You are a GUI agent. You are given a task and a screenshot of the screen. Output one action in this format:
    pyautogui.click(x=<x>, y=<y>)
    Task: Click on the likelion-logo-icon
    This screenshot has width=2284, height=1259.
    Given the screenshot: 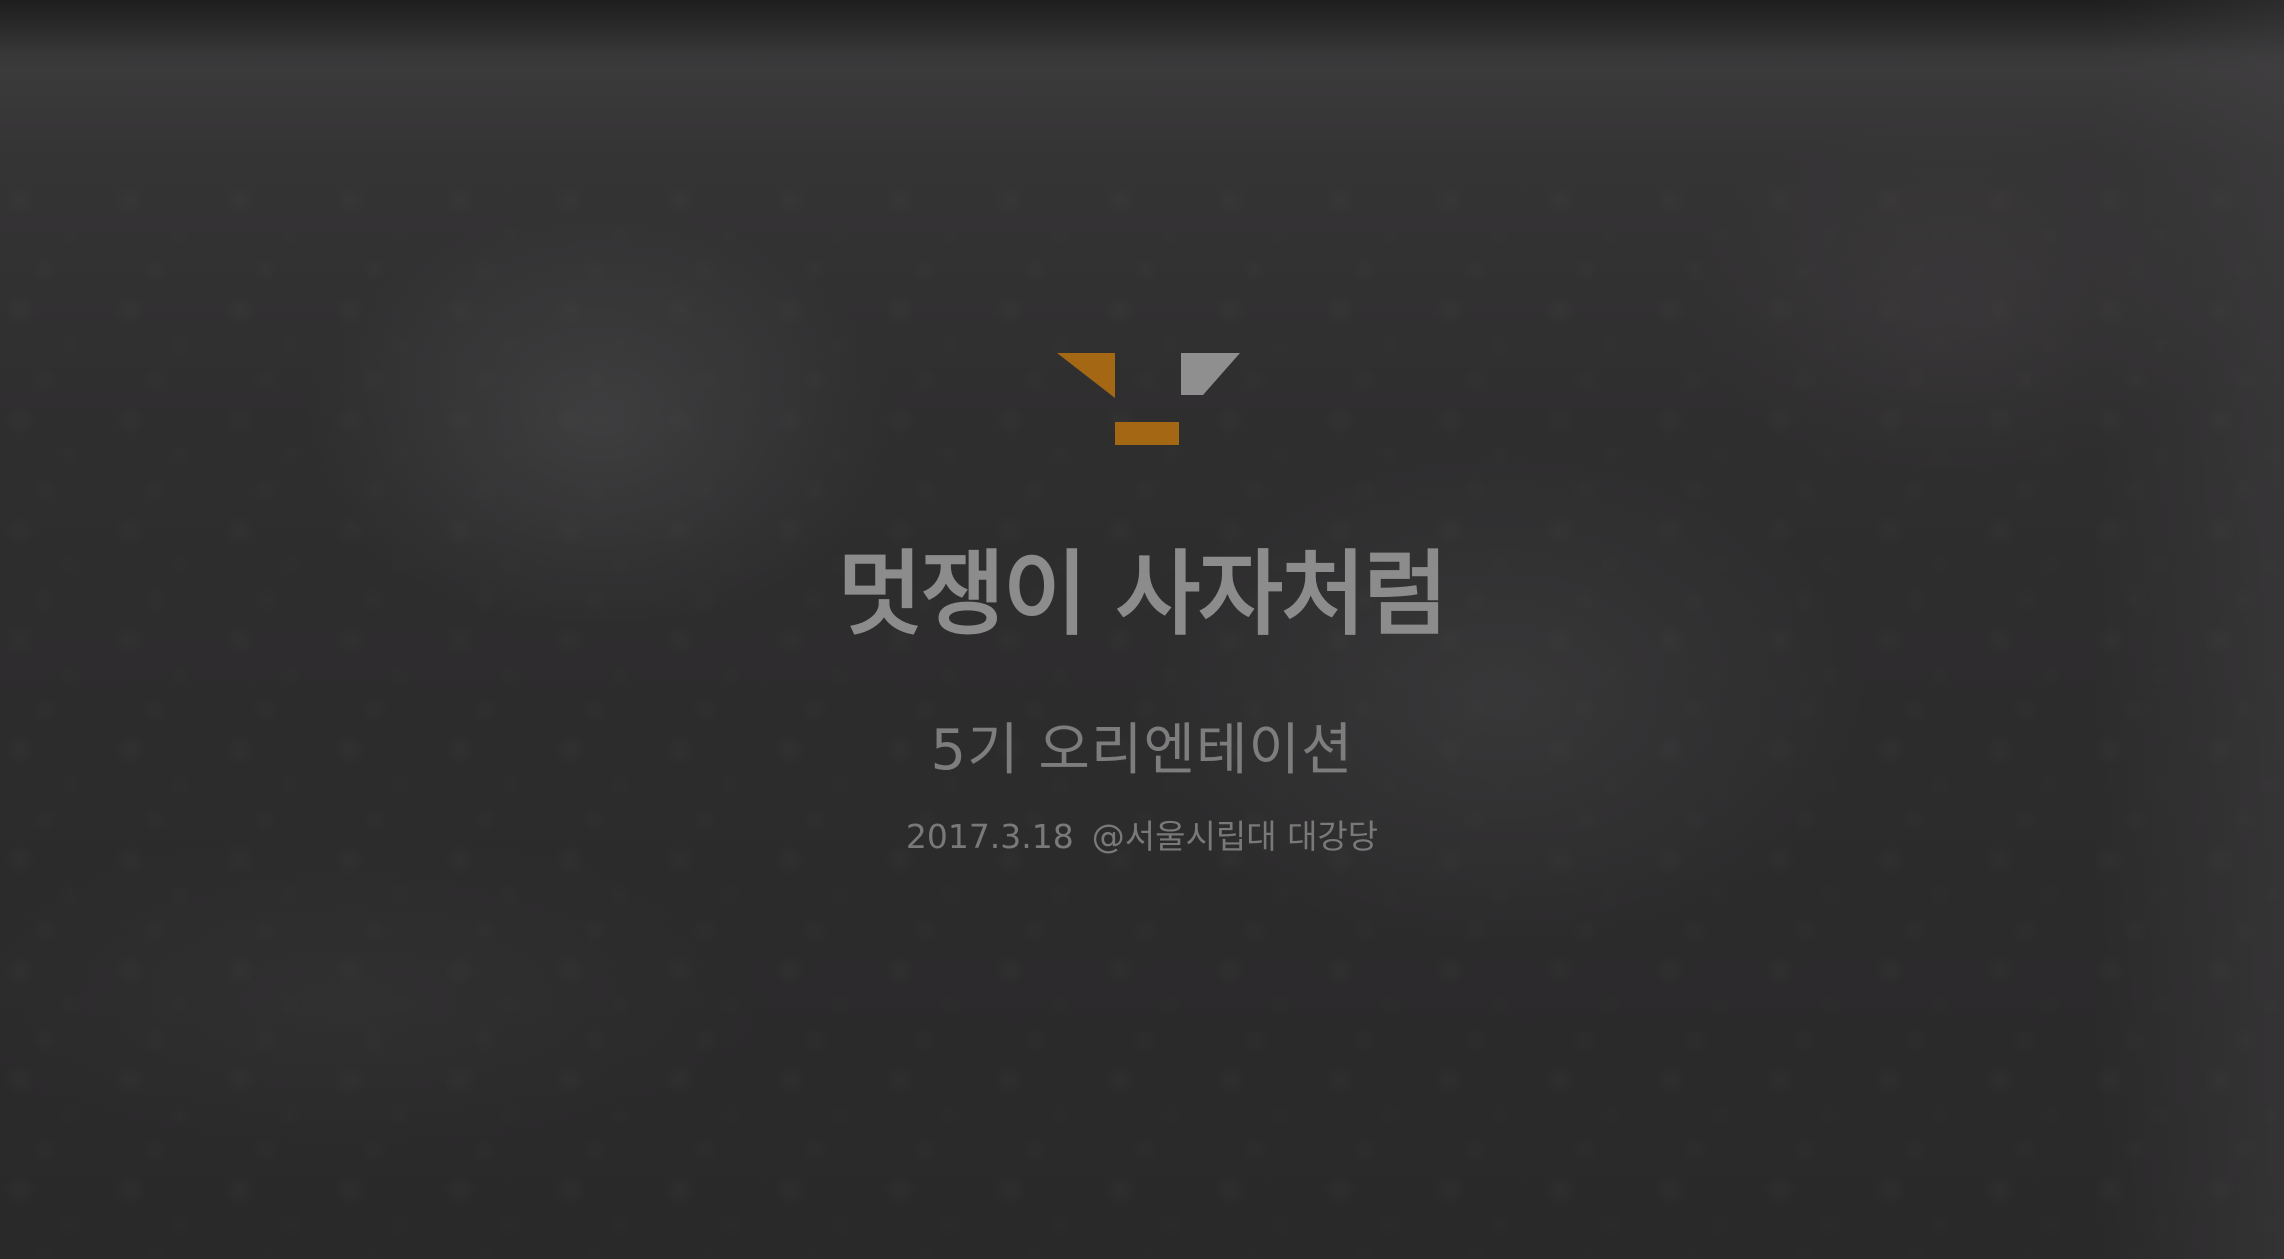 What is the action you would take?
    pyautogui.click(x=1148, y=399)
    